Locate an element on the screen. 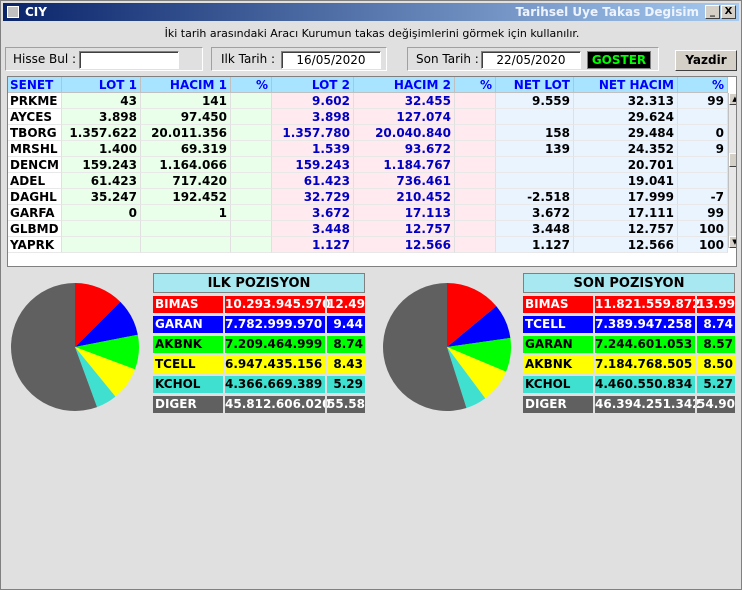 The width and height of the screenshot is (742, 590). table-row: MRSHL 1.400 69.319 1.539 93.672 139 24.352 9 is located at coordinates (372, 149).